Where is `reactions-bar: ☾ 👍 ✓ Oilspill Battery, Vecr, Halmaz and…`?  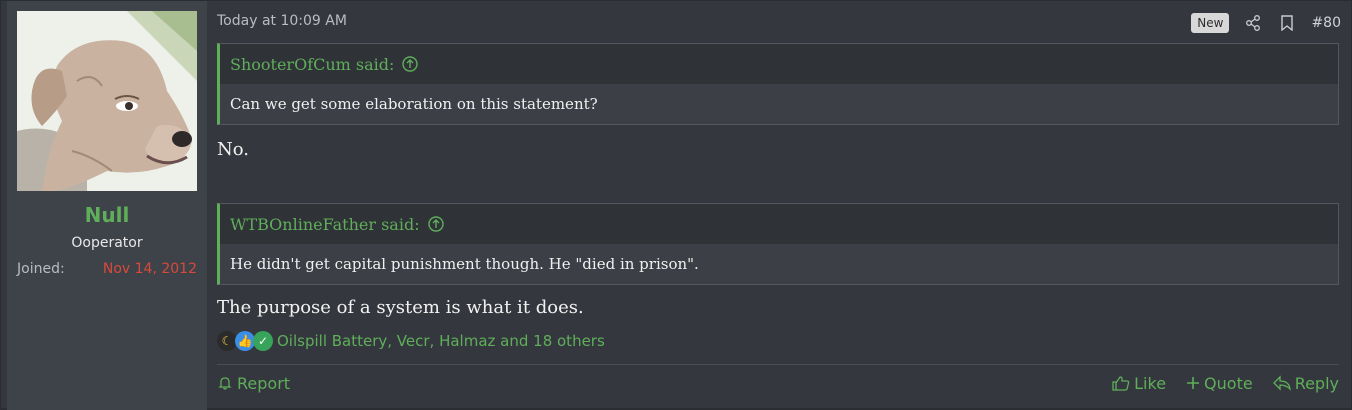
reactions-bar: ☾ 👍 ✓ Oilspill Battery, Vecr, Halmaz and… is located at coordinates (411, 341).